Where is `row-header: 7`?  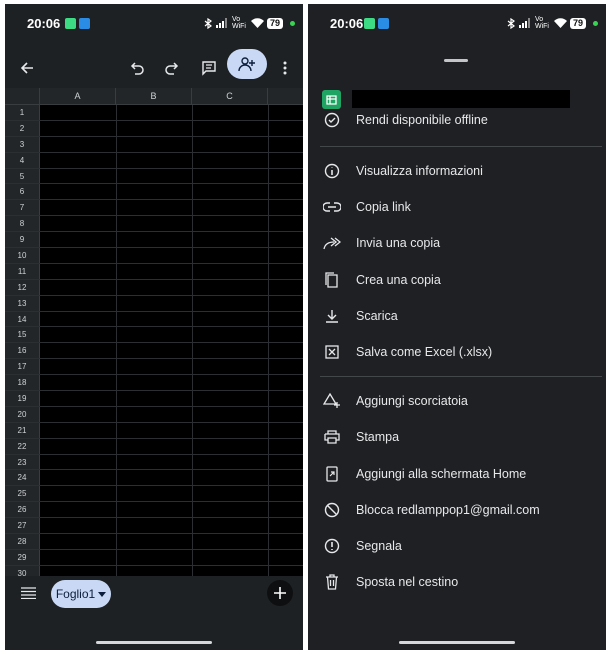
row-header: 7 is located at coordinates (22, 208).